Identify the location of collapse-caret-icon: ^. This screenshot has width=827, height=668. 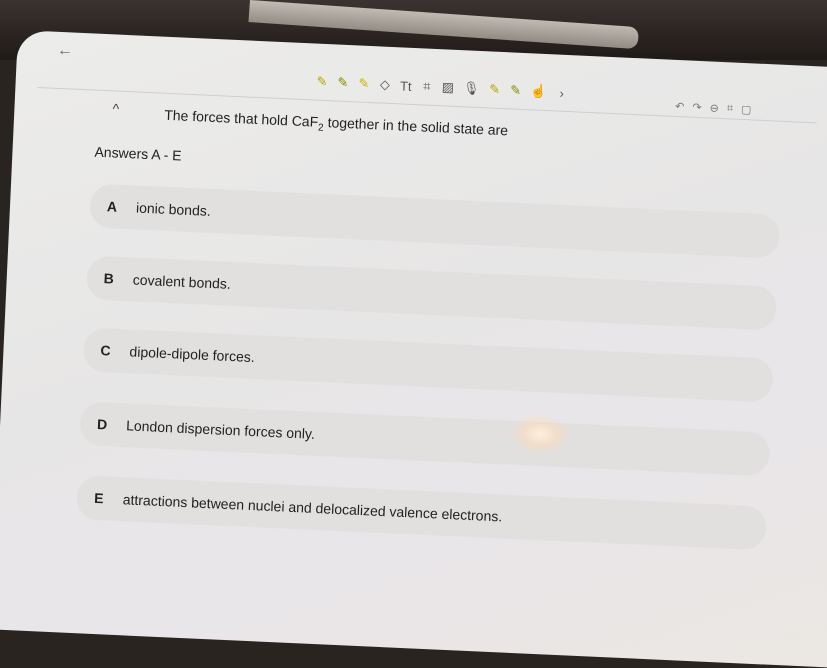
(115, 108).